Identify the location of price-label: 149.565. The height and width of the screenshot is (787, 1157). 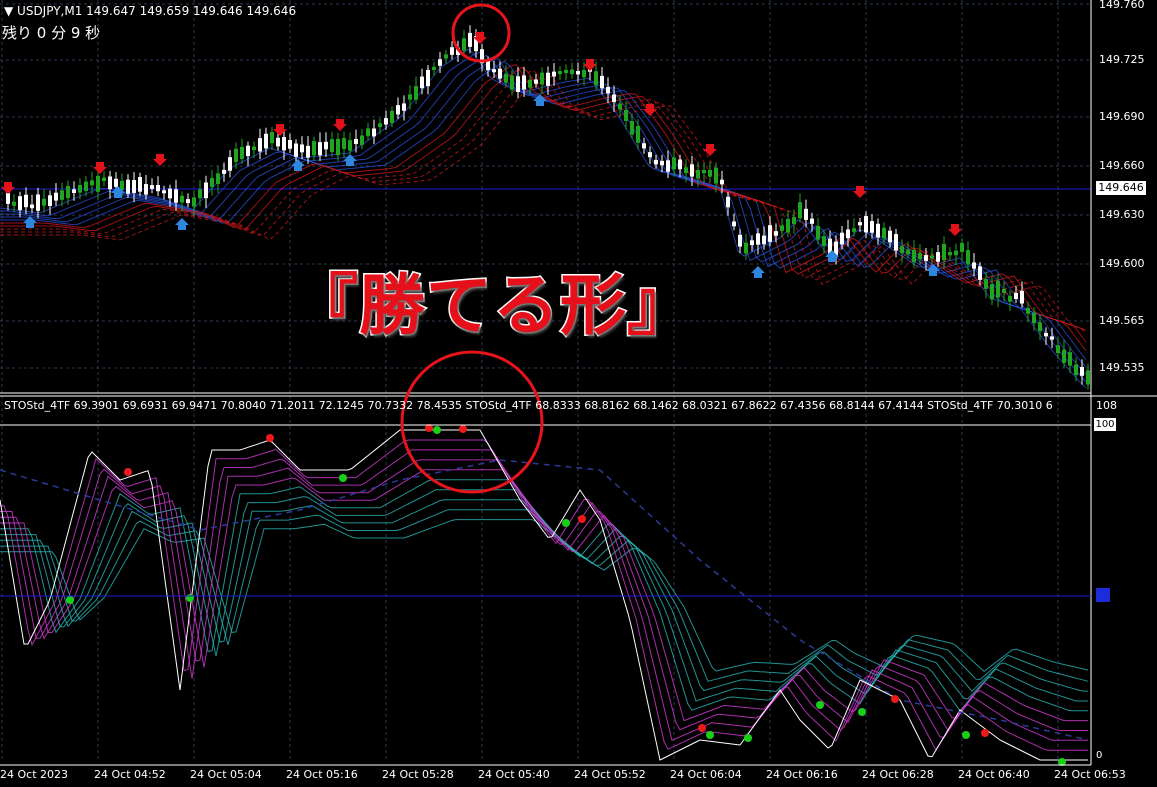
(1122, 320).